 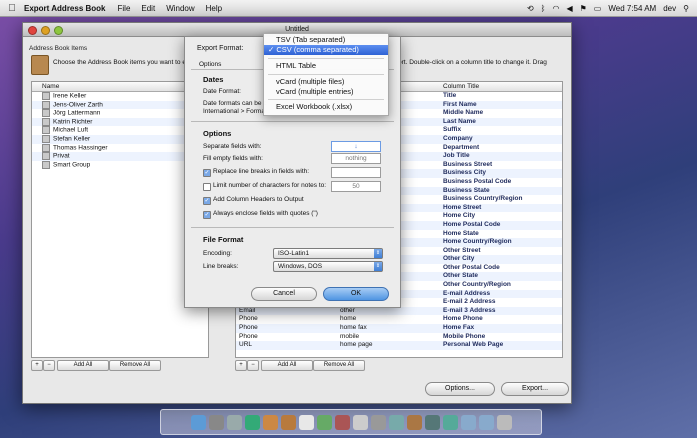 What do you see at coordinates (459, 122) in the screenshot?
I see `column-title-cell: Last Name` at bounding box center [459, 122].